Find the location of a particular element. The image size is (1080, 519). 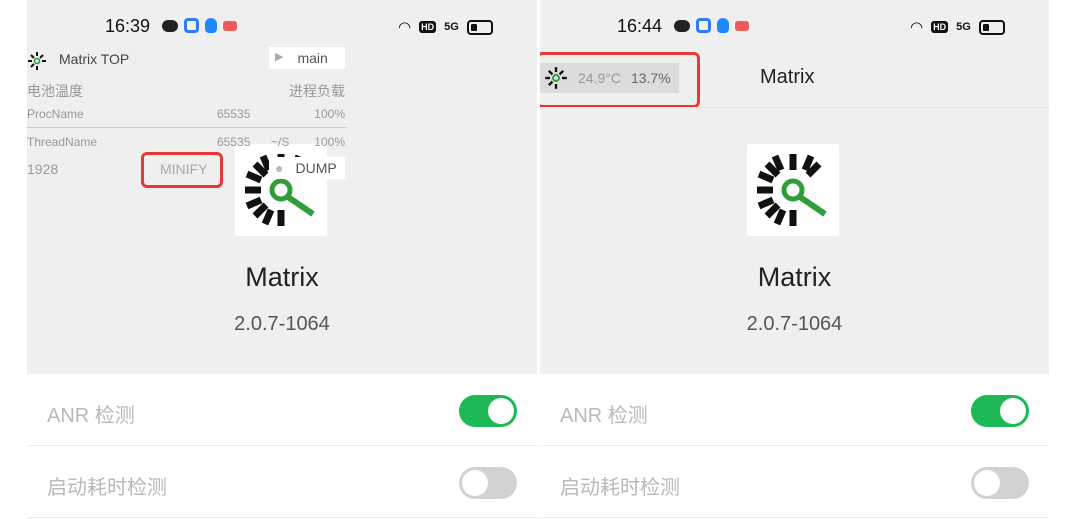

overlay-title-row: Matrix TOP ▶ main is located at coordinates (187, 60).